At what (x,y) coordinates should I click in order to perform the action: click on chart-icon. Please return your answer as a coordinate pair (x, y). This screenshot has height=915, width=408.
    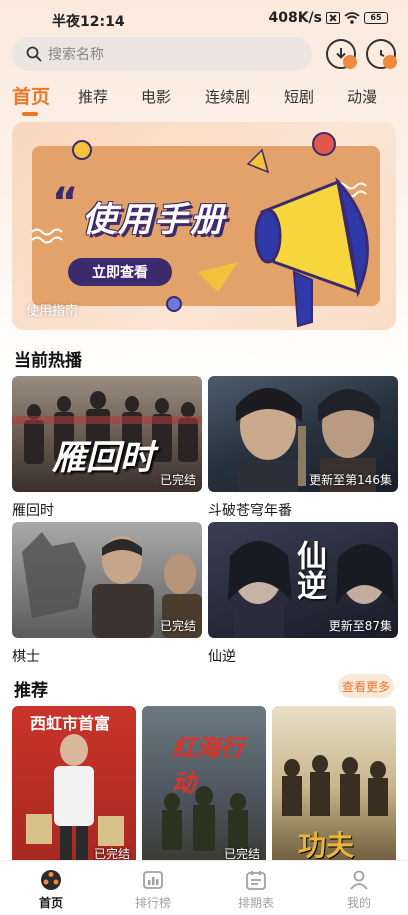
    Looking at the image, I should click on (153, 880).